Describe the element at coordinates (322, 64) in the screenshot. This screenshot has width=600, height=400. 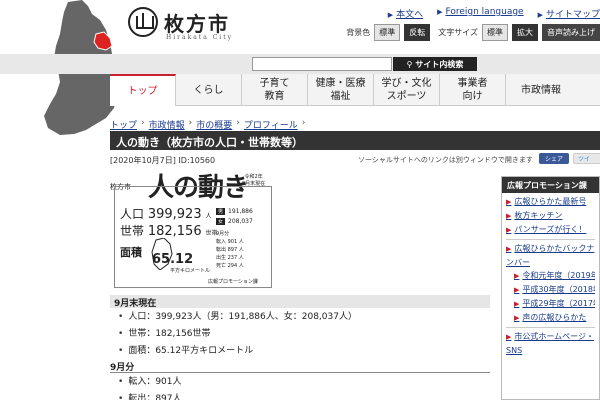
I see `site-search-input` at that location.